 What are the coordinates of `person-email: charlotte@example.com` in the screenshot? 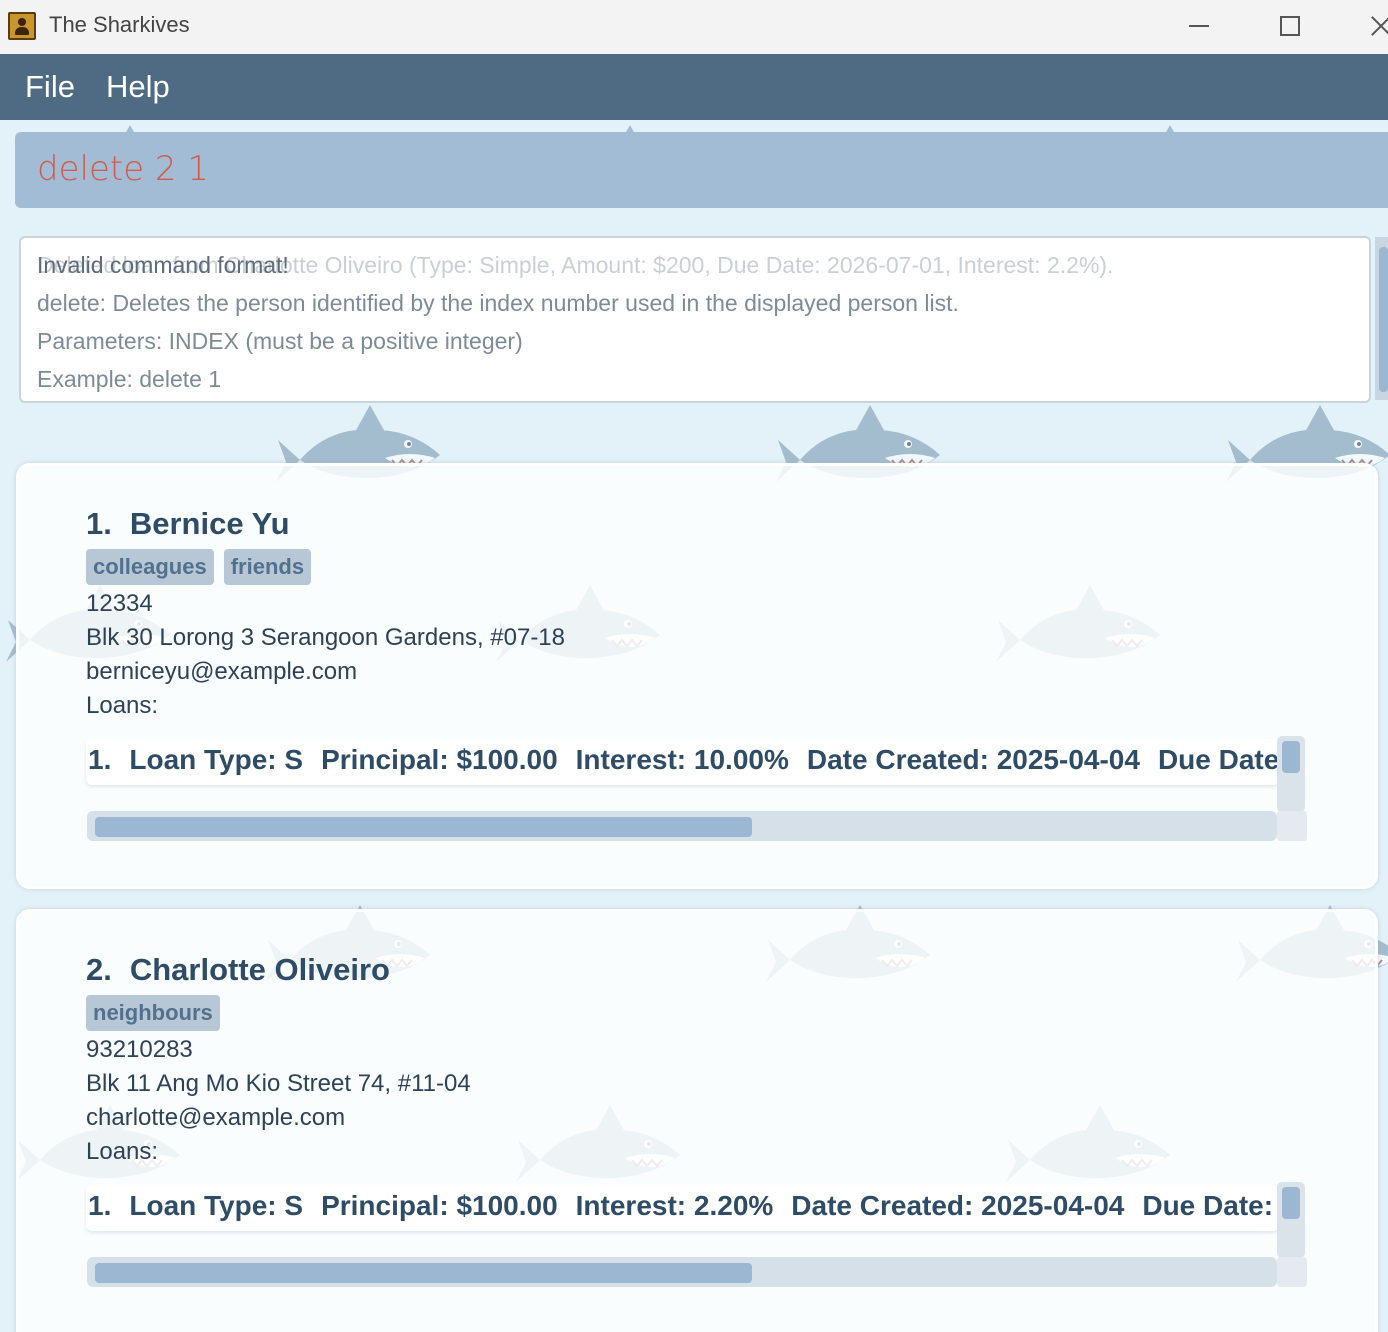 It's located at (216, 1117).